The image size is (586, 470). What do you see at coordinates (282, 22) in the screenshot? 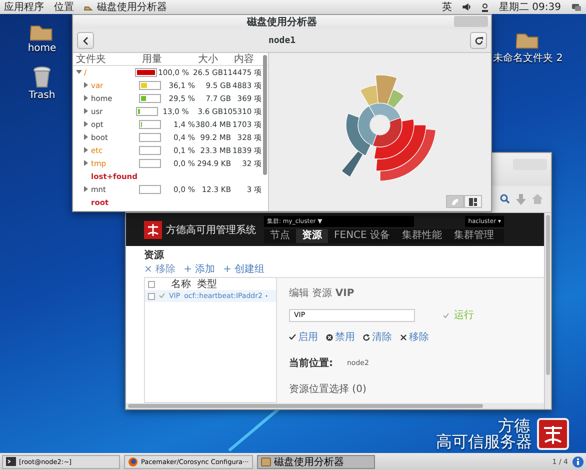
I see `window-title: 磁盘使用分析器` at bounding box center [282, 22].